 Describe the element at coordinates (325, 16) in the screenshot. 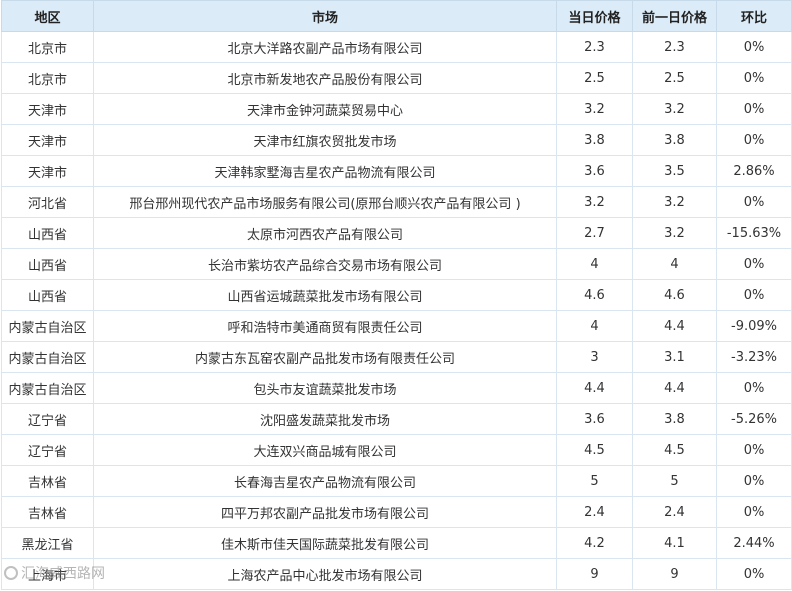

I see `header-market: 市场` at that location.